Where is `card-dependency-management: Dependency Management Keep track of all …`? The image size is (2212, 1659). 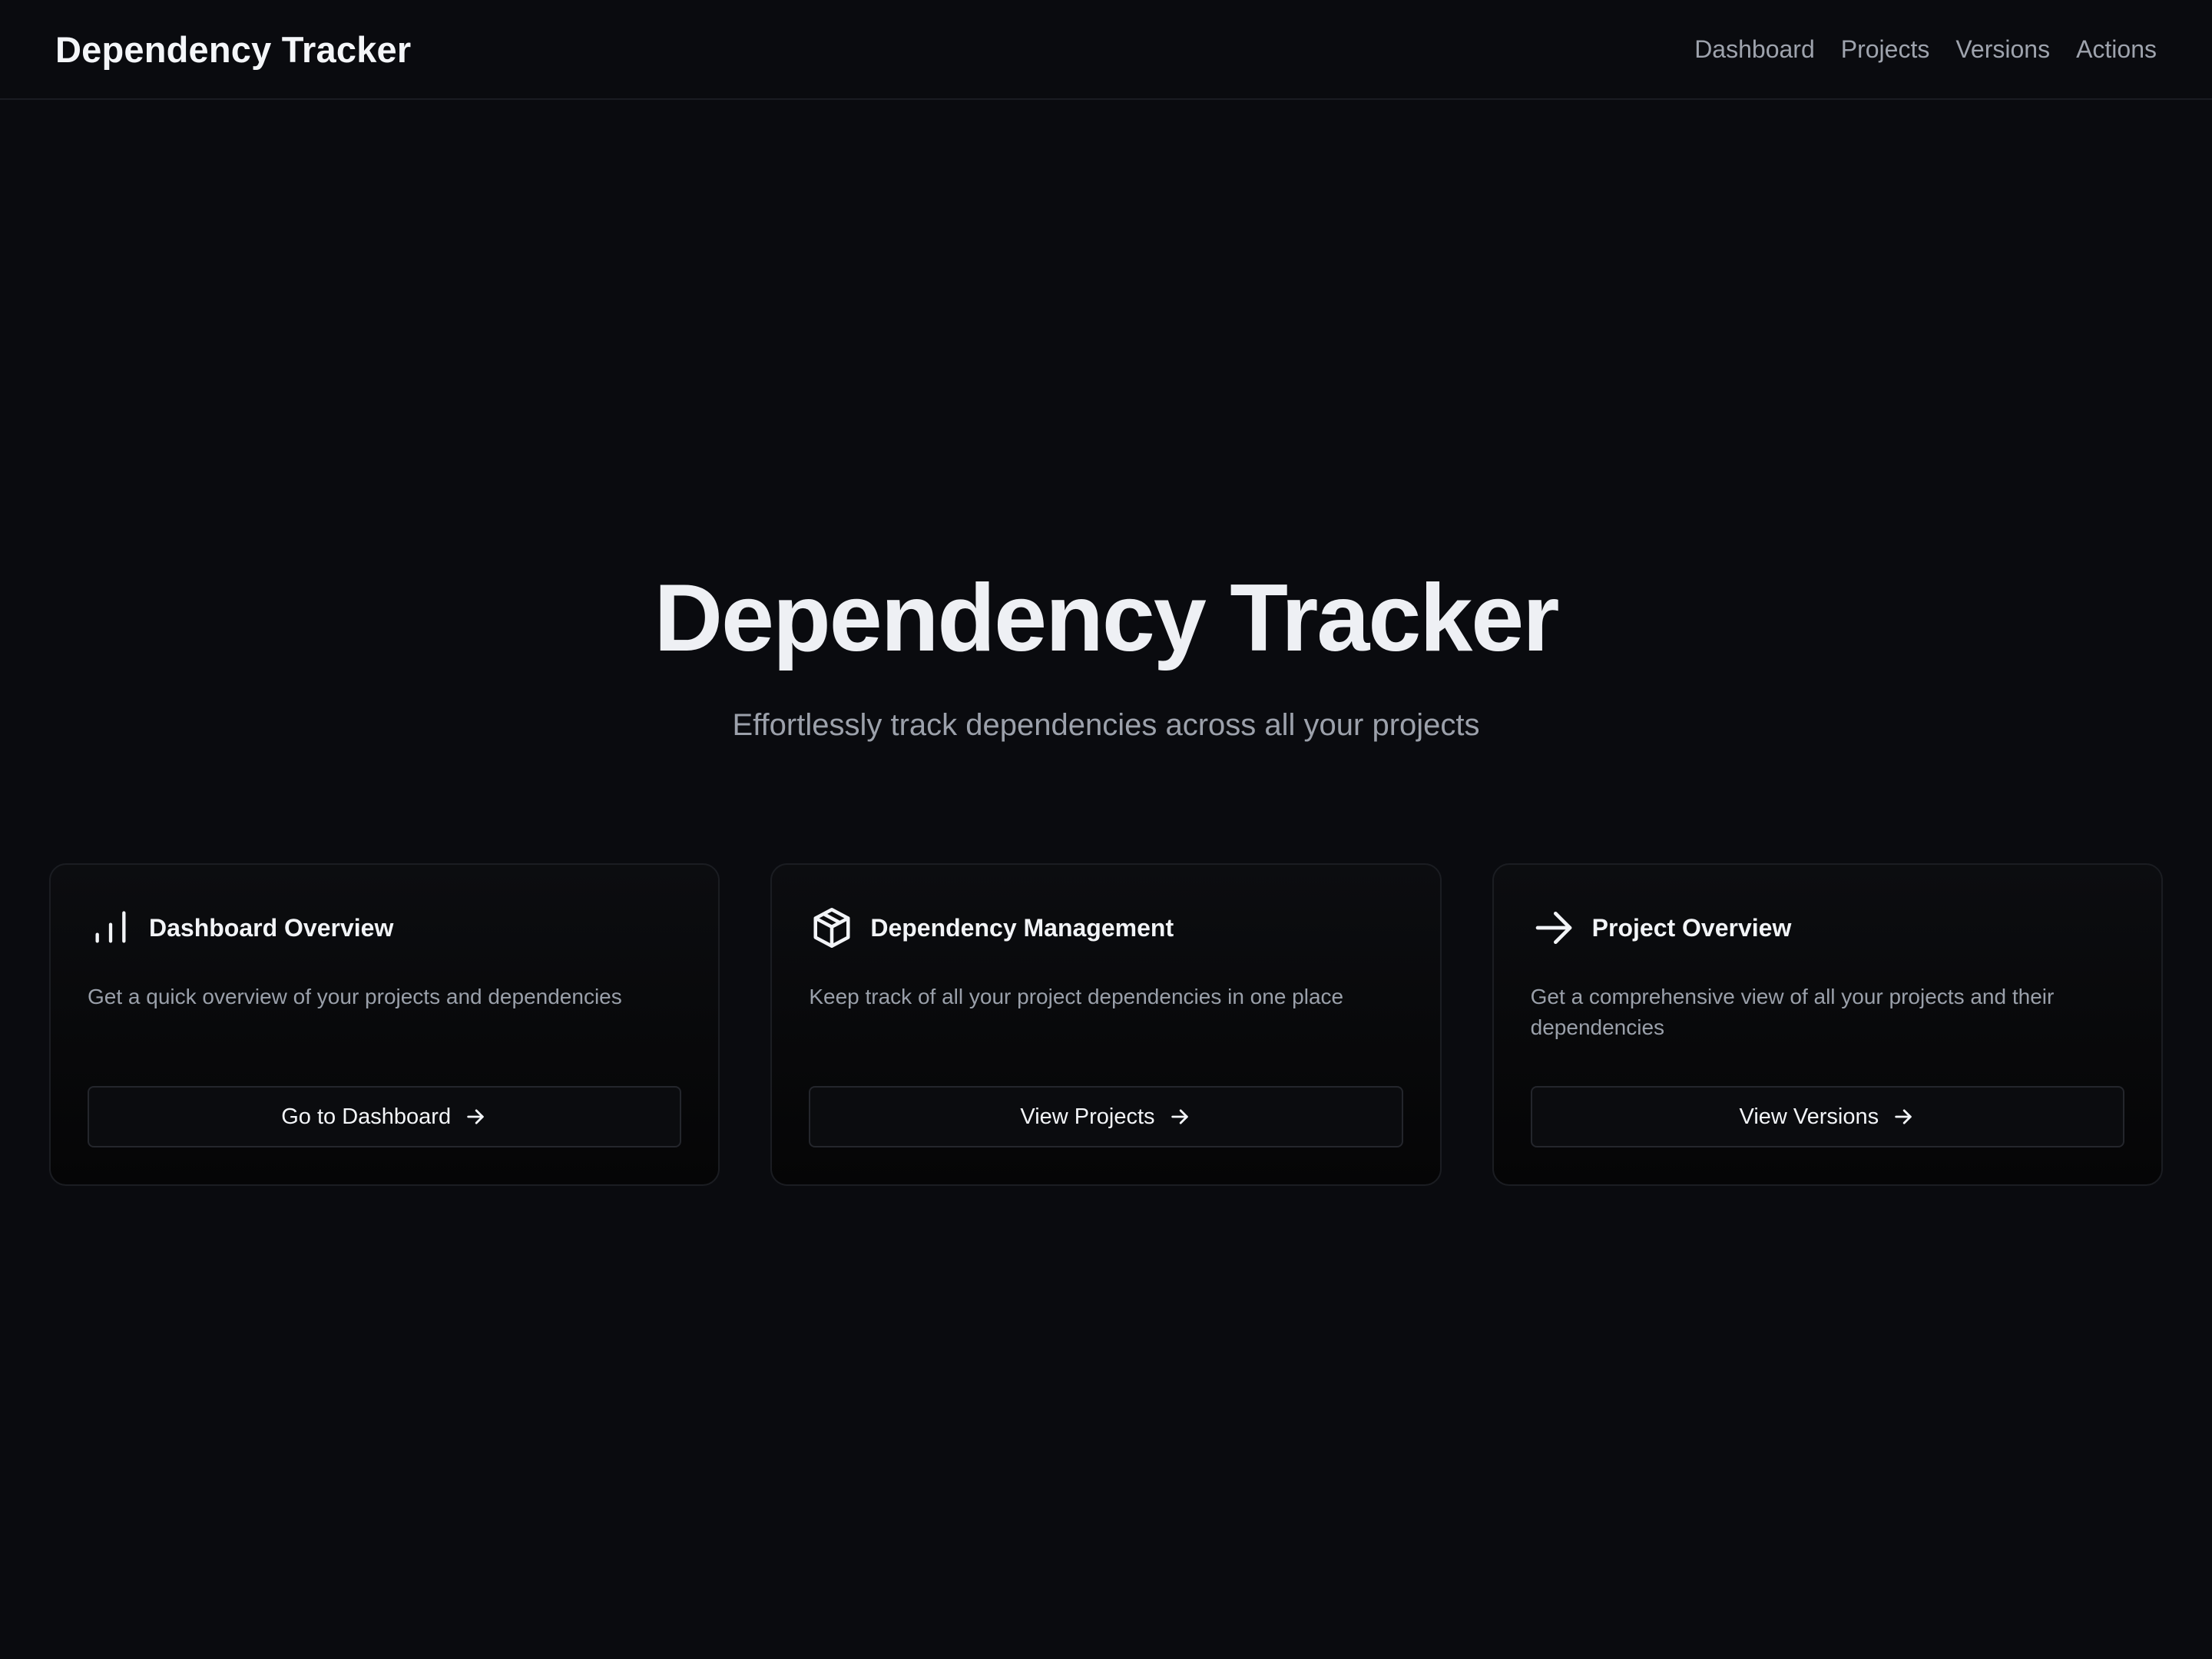 card-dependency-management: Dependency Management Keep track of all … is located at coordinates (1106, 1024).